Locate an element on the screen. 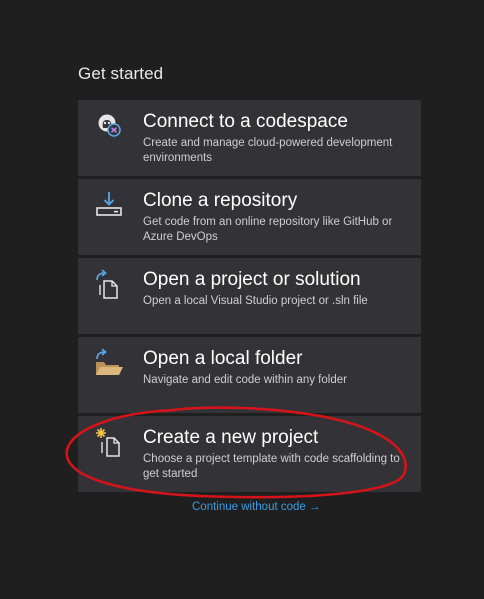  arrow-right-icon: → is located at coordinates (314, 507).